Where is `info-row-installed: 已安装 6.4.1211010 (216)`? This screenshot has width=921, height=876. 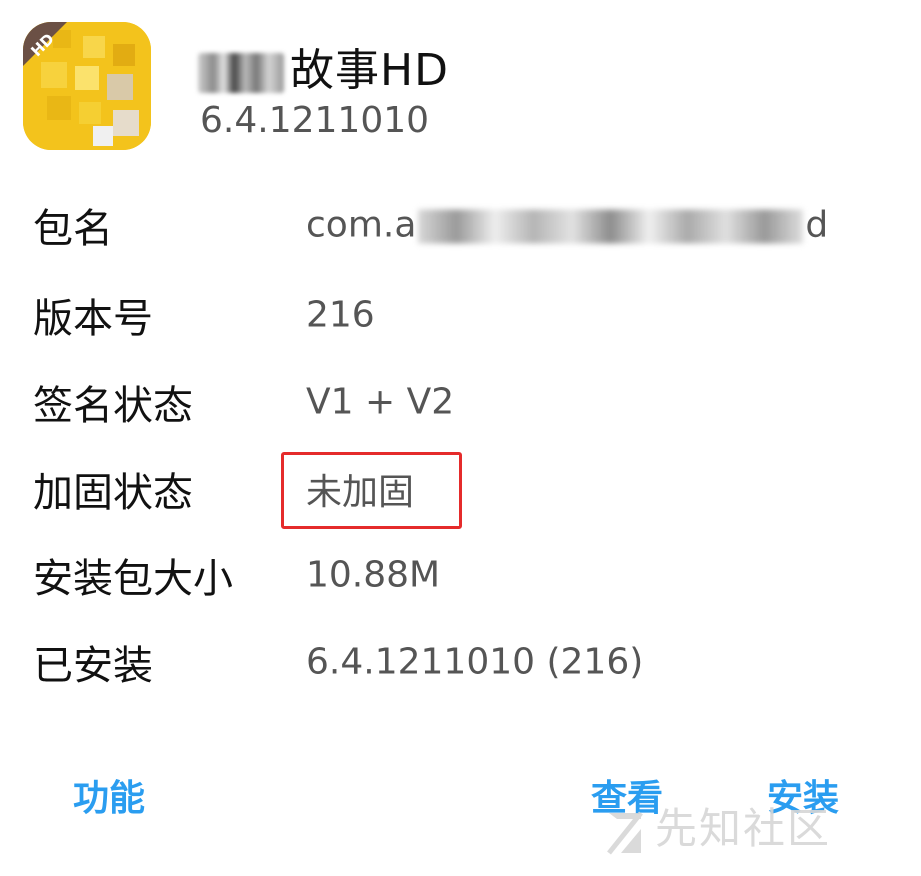 info-row-installed: 已安装 6.4.1211010 (216) is located at coordinates (460, 662).